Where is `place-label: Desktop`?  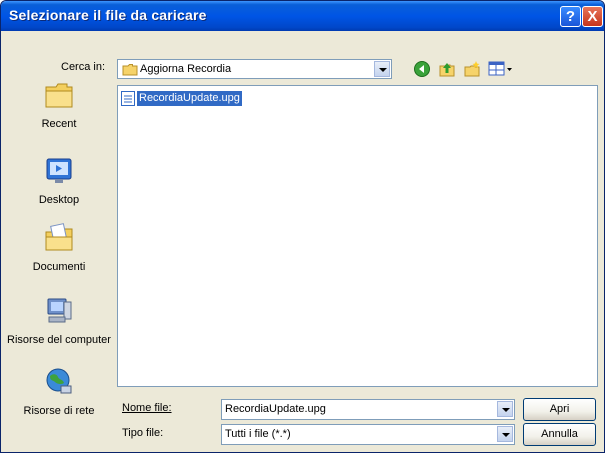 place-label: Desktop is located at coordinates (59, 200).